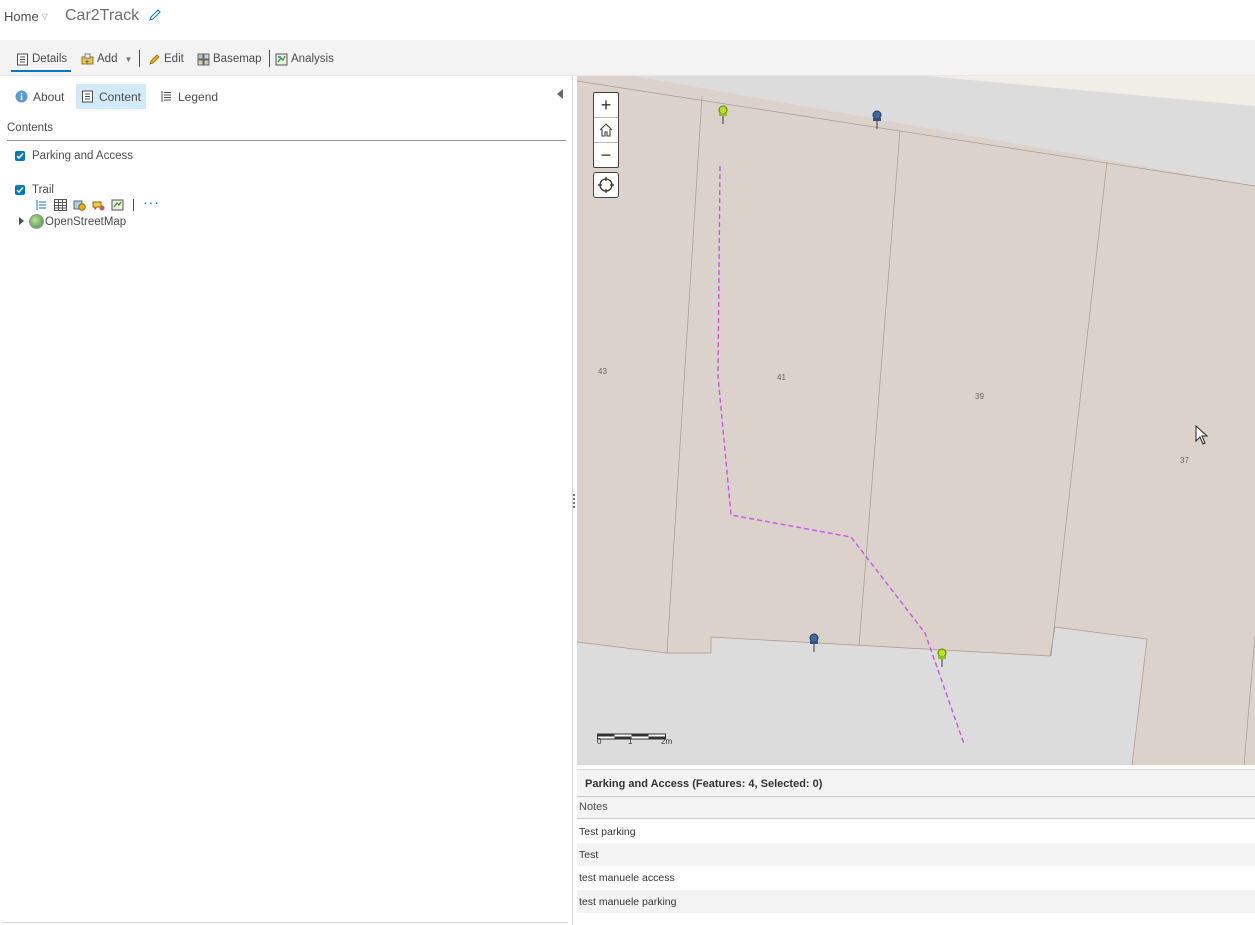 The width and height of the screenshot is (1255, 925). Describe the element at coordinates (87, 96) in the screenshot. I see `content-icon` at that location.